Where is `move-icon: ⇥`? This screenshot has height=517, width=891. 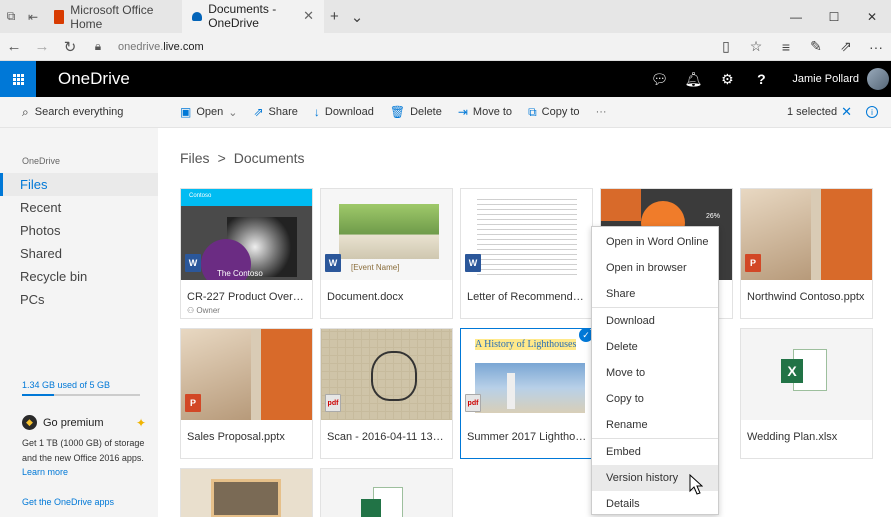
move-icon: ⇥ is located at coordinates (462, 112).